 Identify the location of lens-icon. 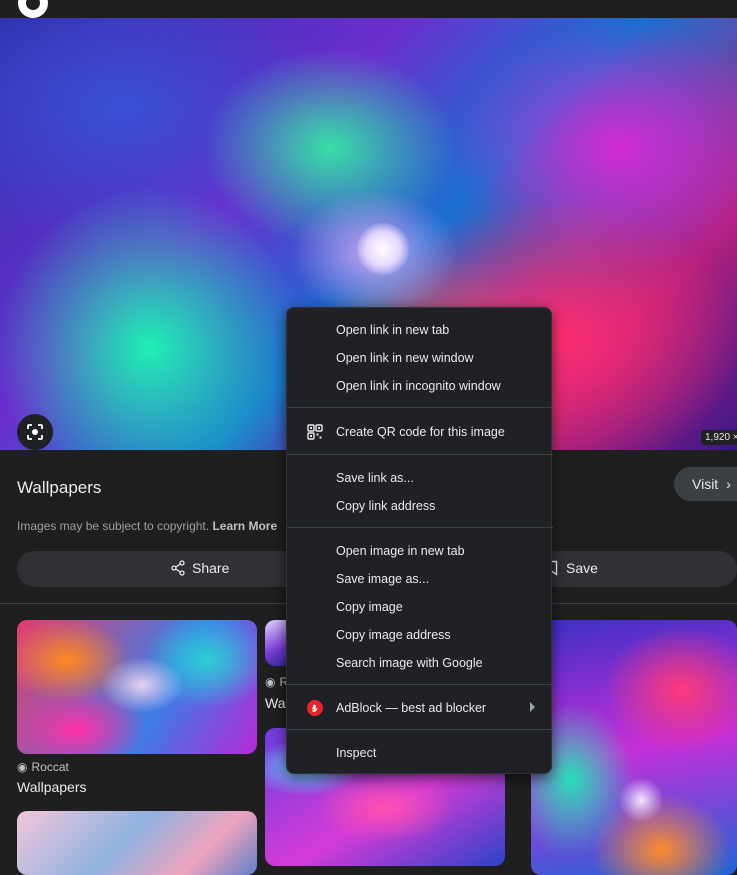
(35, 432).